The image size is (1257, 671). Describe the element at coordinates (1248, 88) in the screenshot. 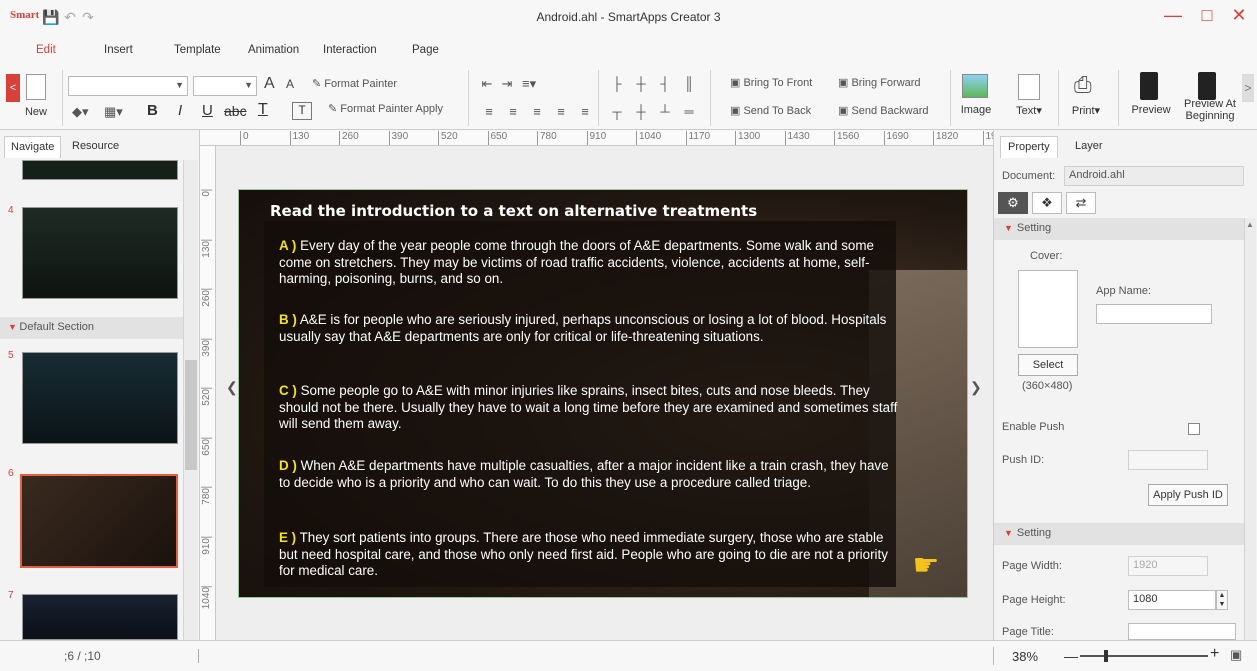

I see `ribbon-scroll-right-icon: >` at that location.